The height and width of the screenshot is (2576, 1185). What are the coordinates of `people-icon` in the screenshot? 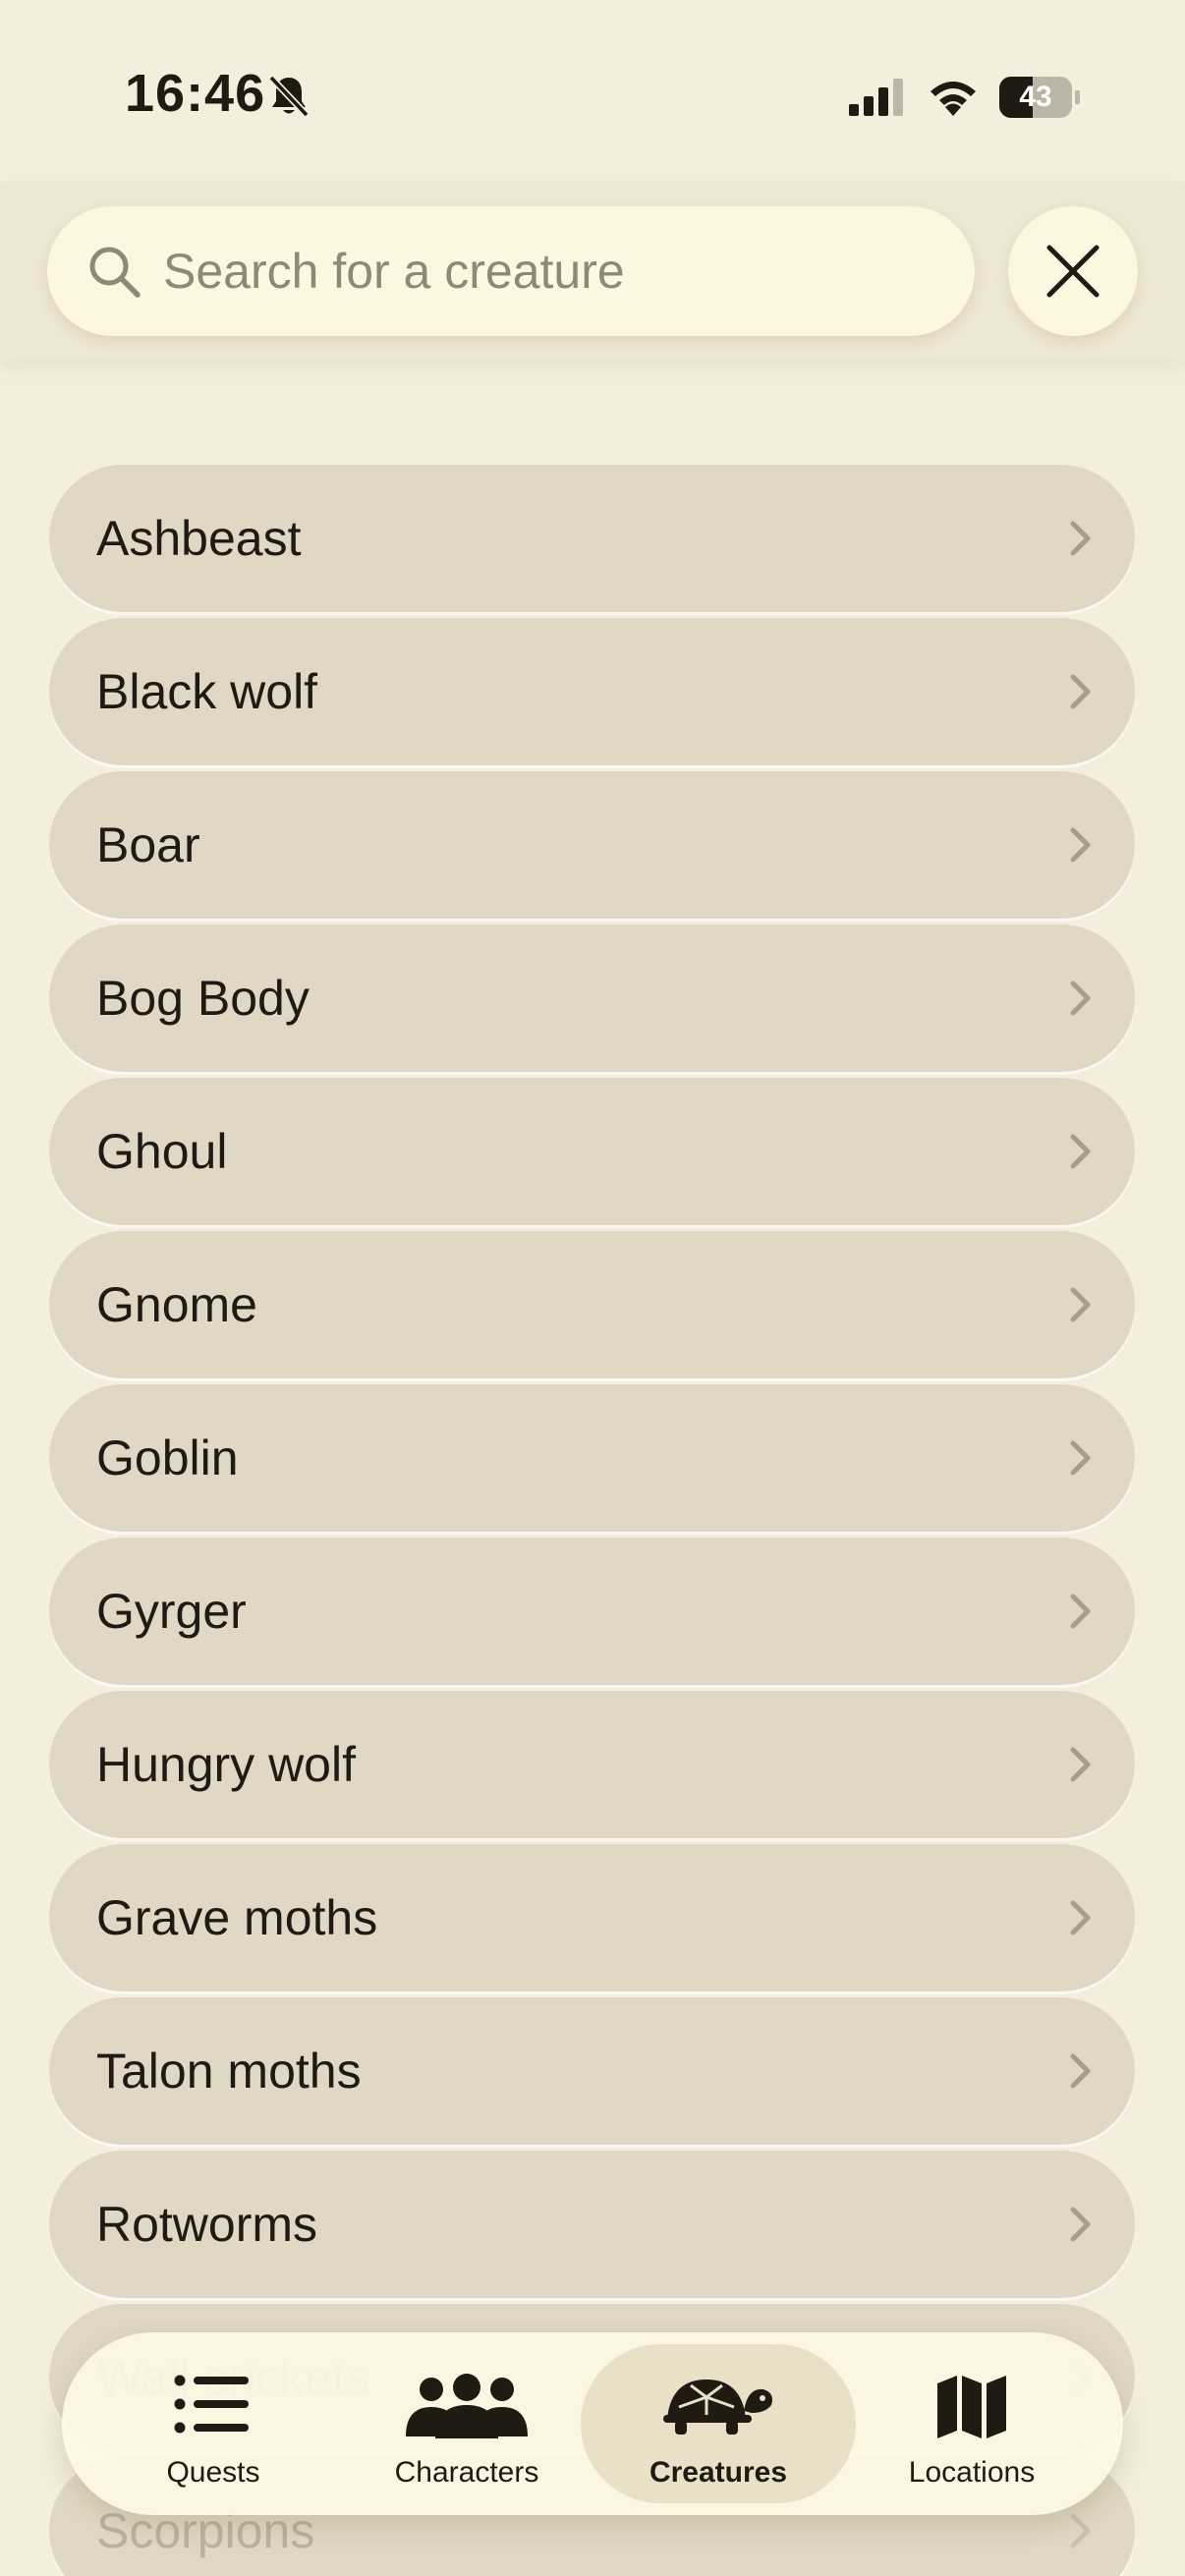 It's located at (467, 2406).